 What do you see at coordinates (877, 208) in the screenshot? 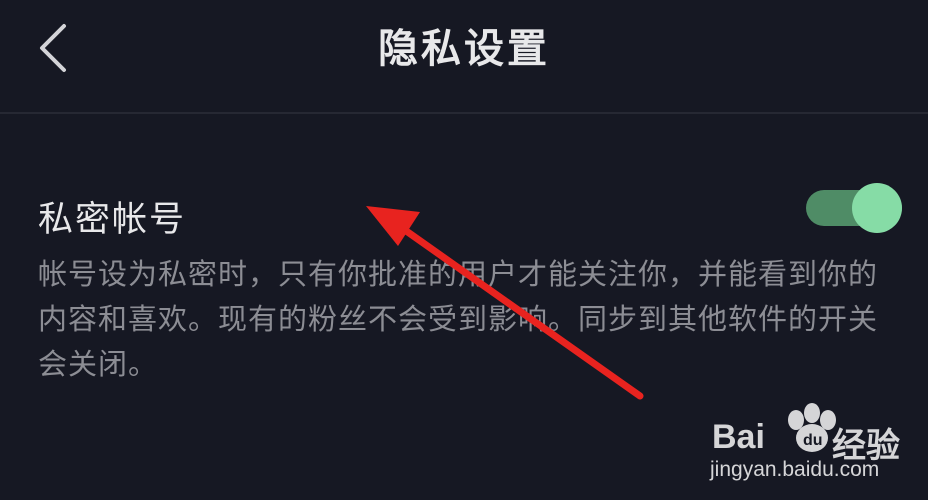
I see `toggle-knob` at bounding box center [877, 208].